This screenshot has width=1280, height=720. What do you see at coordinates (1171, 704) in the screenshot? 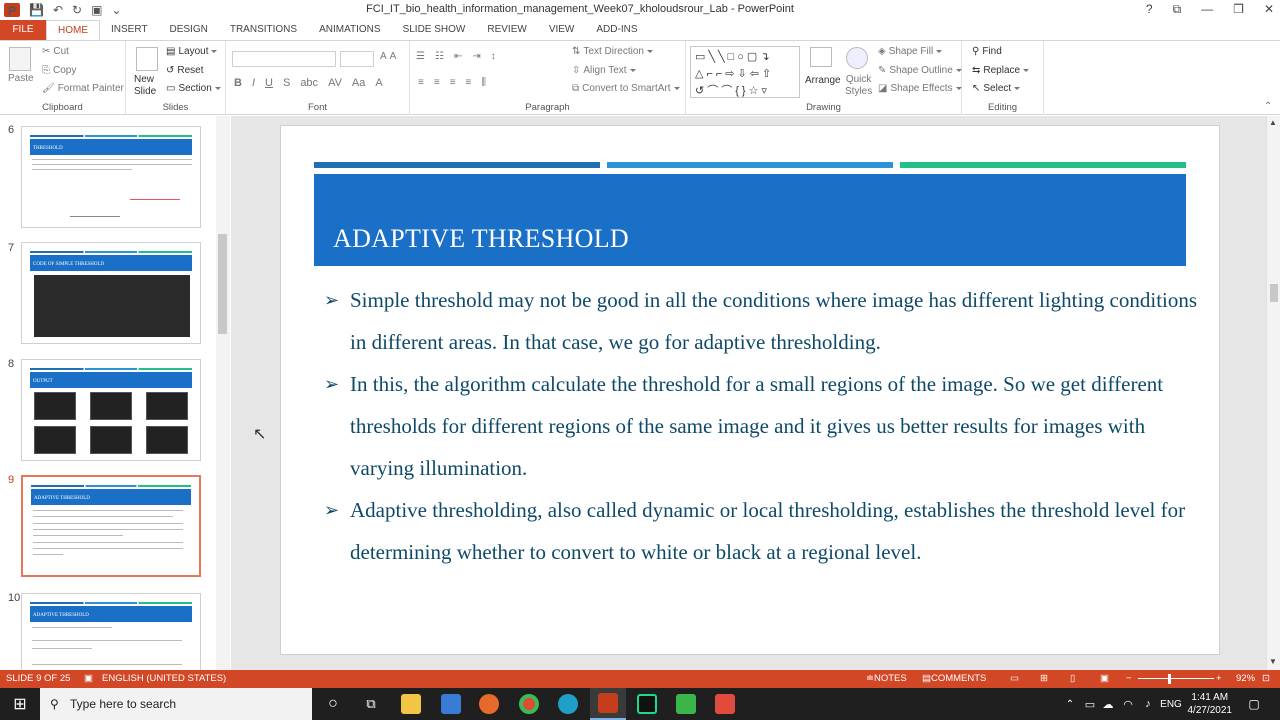
I see `input-language: ENG` at bounding box center [1171, 704].